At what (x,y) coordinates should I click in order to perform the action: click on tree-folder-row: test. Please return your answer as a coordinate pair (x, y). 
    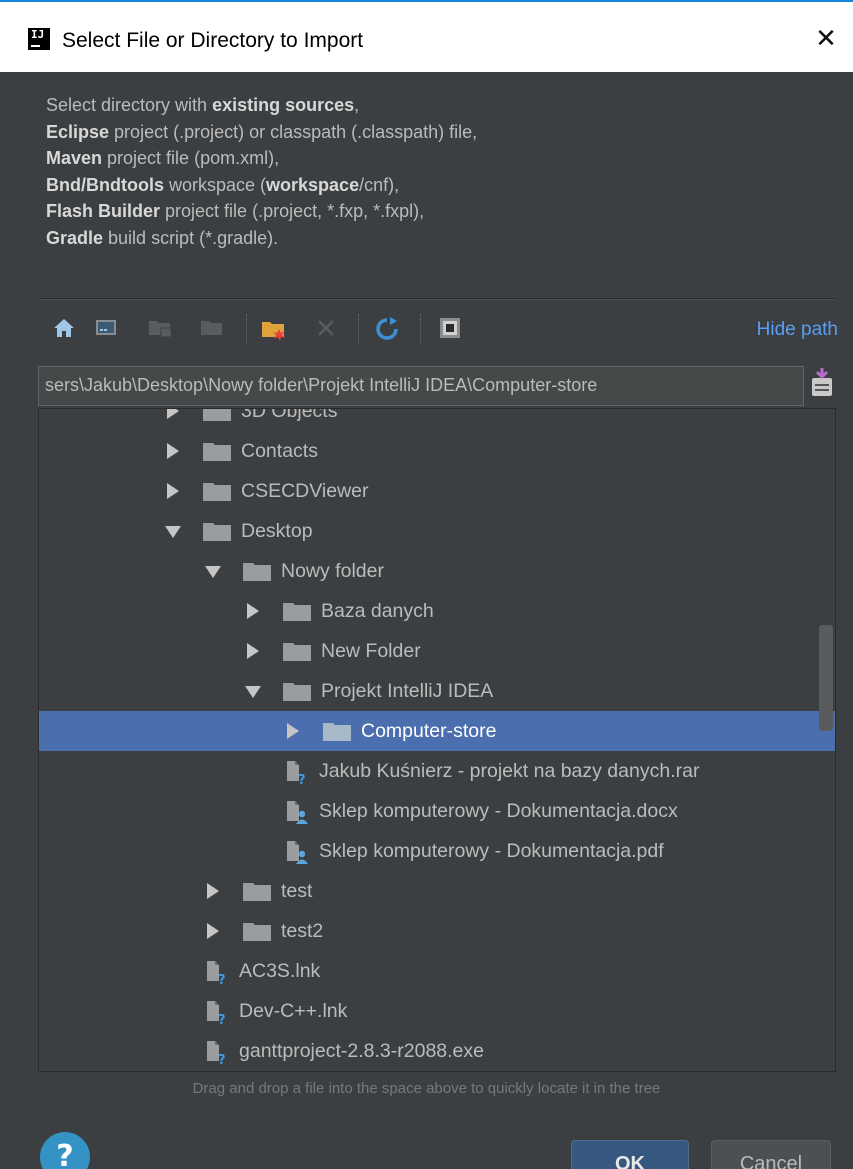
    Looking at the image, I should click on (437, 891).